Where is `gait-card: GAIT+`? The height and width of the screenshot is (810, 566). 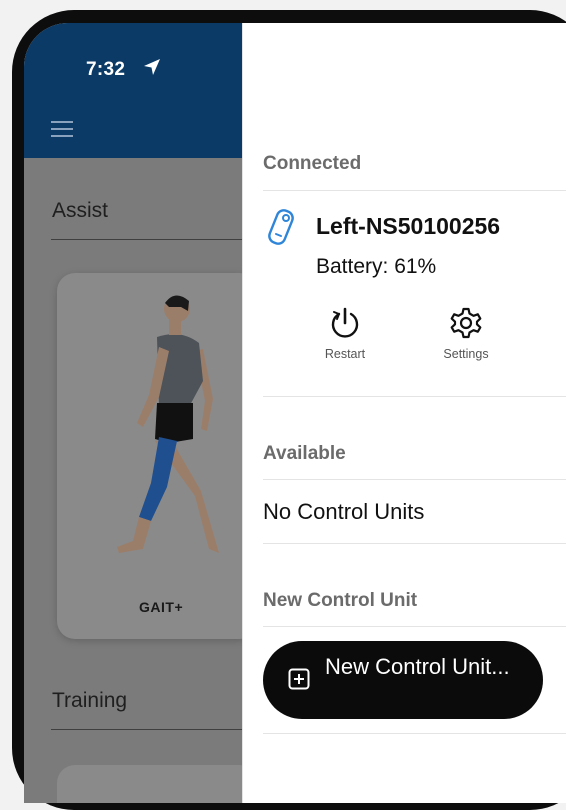
gait-card: GAIT+ is located at coordinates (149, 456).